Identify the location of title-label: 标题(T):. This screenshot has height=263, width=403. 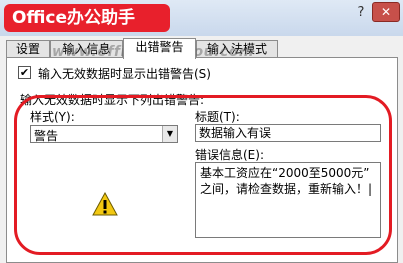
(217, 117).